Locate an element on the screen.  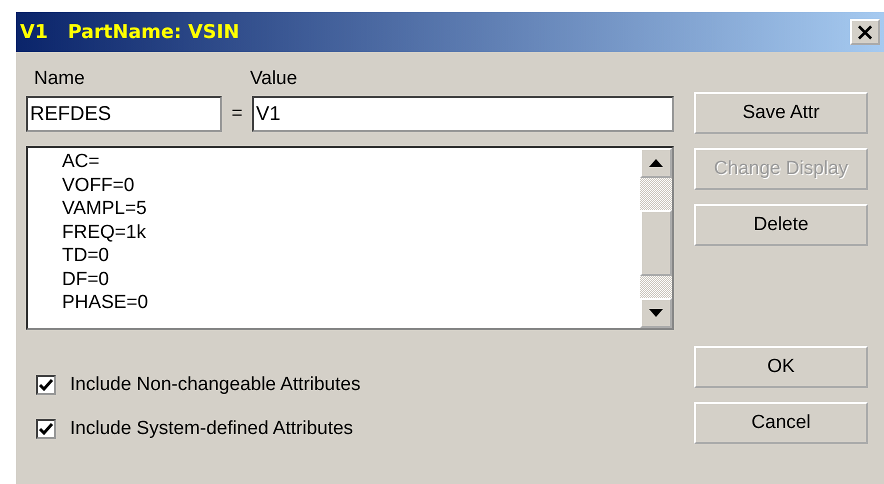
dialog-button: Save Attr is located at coordinates (781, 113).